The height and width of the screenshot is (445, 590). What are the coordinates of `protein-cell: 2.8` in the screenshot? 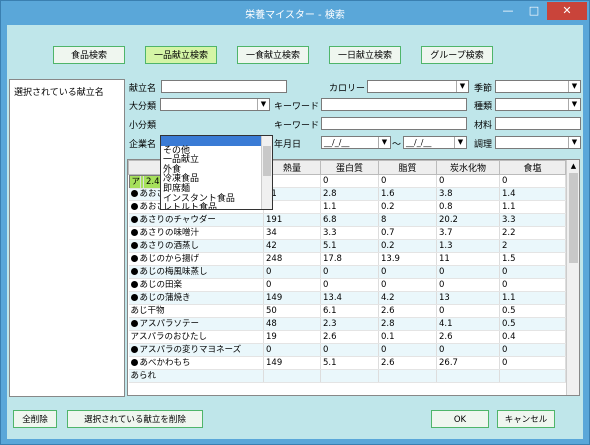 It's located at (349, 194).